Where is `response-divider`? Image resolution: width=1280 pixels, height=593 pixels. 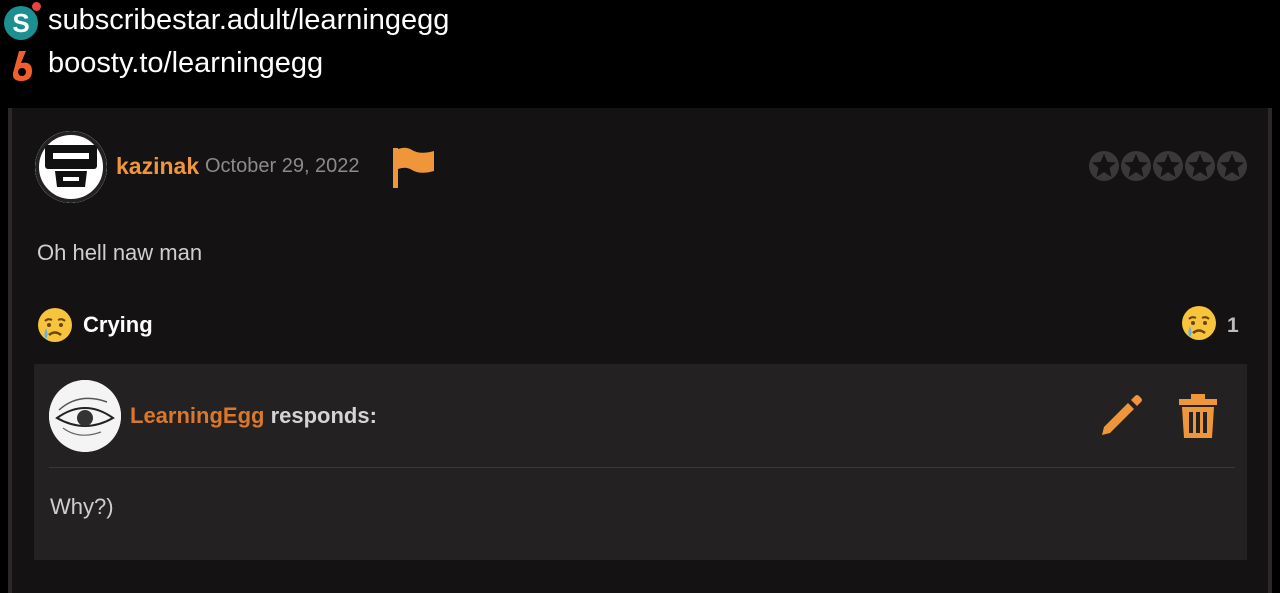
response-divider is located at coordinates (642, 467).